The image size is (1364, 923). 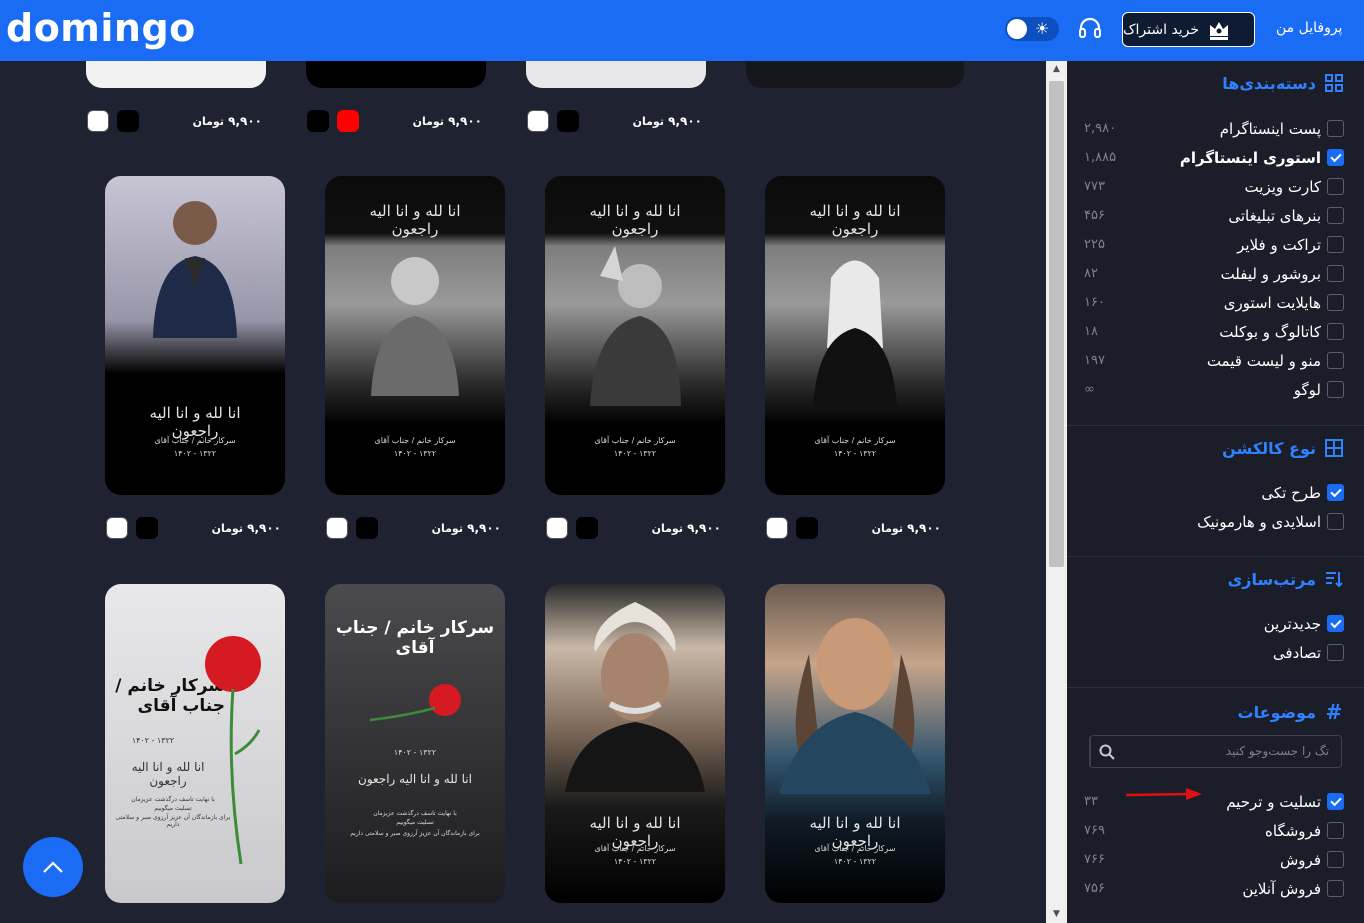 I want to click on search-icon, so click(x=1107, y=752).